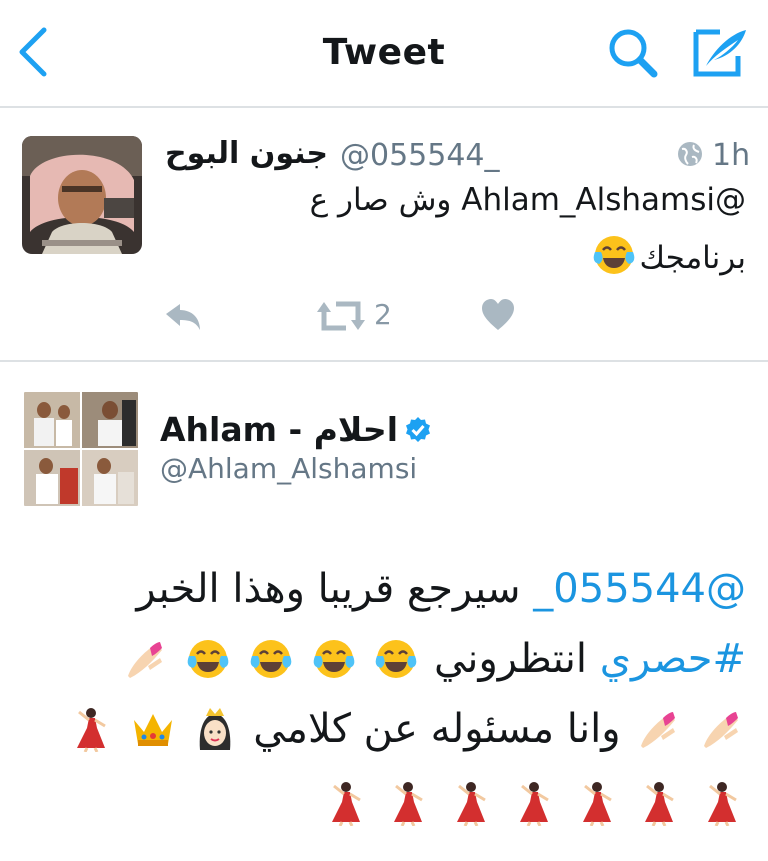 The width and height of the screenshot is (768, 861). What do you see at coordinates (341, 316) in the screenshot?
I see `retweet-icon` at bounding box center [341, 316].